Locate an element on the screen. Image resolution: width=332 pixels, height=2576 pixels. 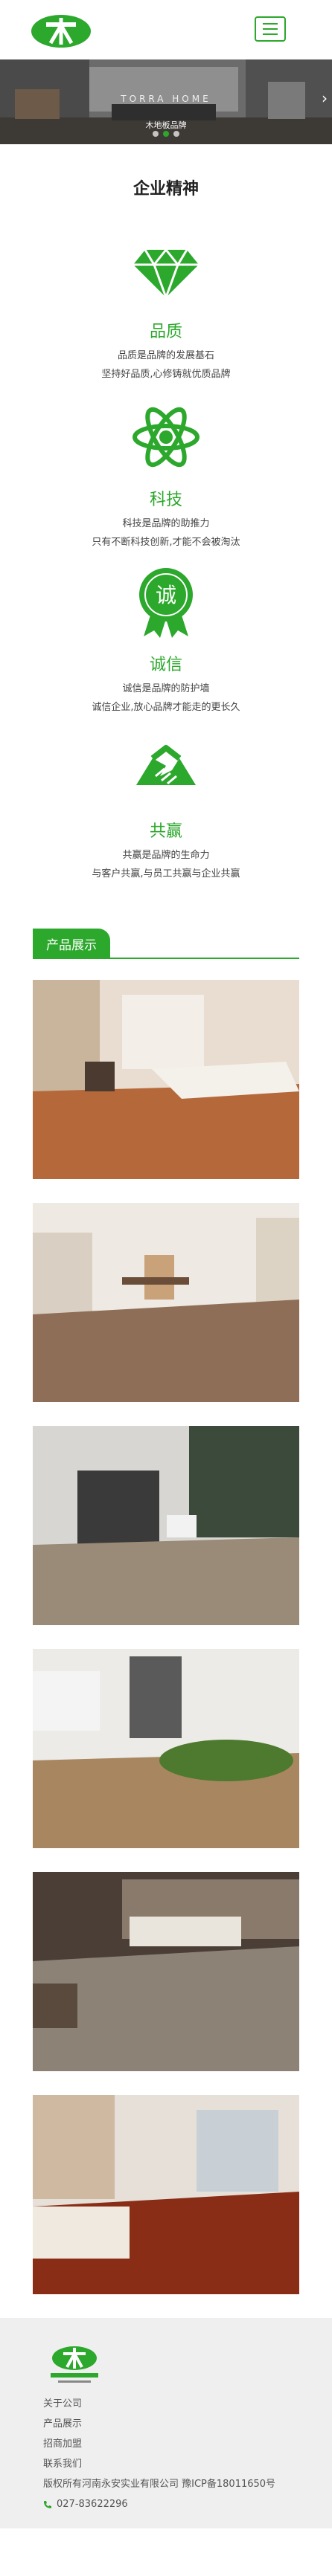
diamond-icon is located at coordinates (166, 274).